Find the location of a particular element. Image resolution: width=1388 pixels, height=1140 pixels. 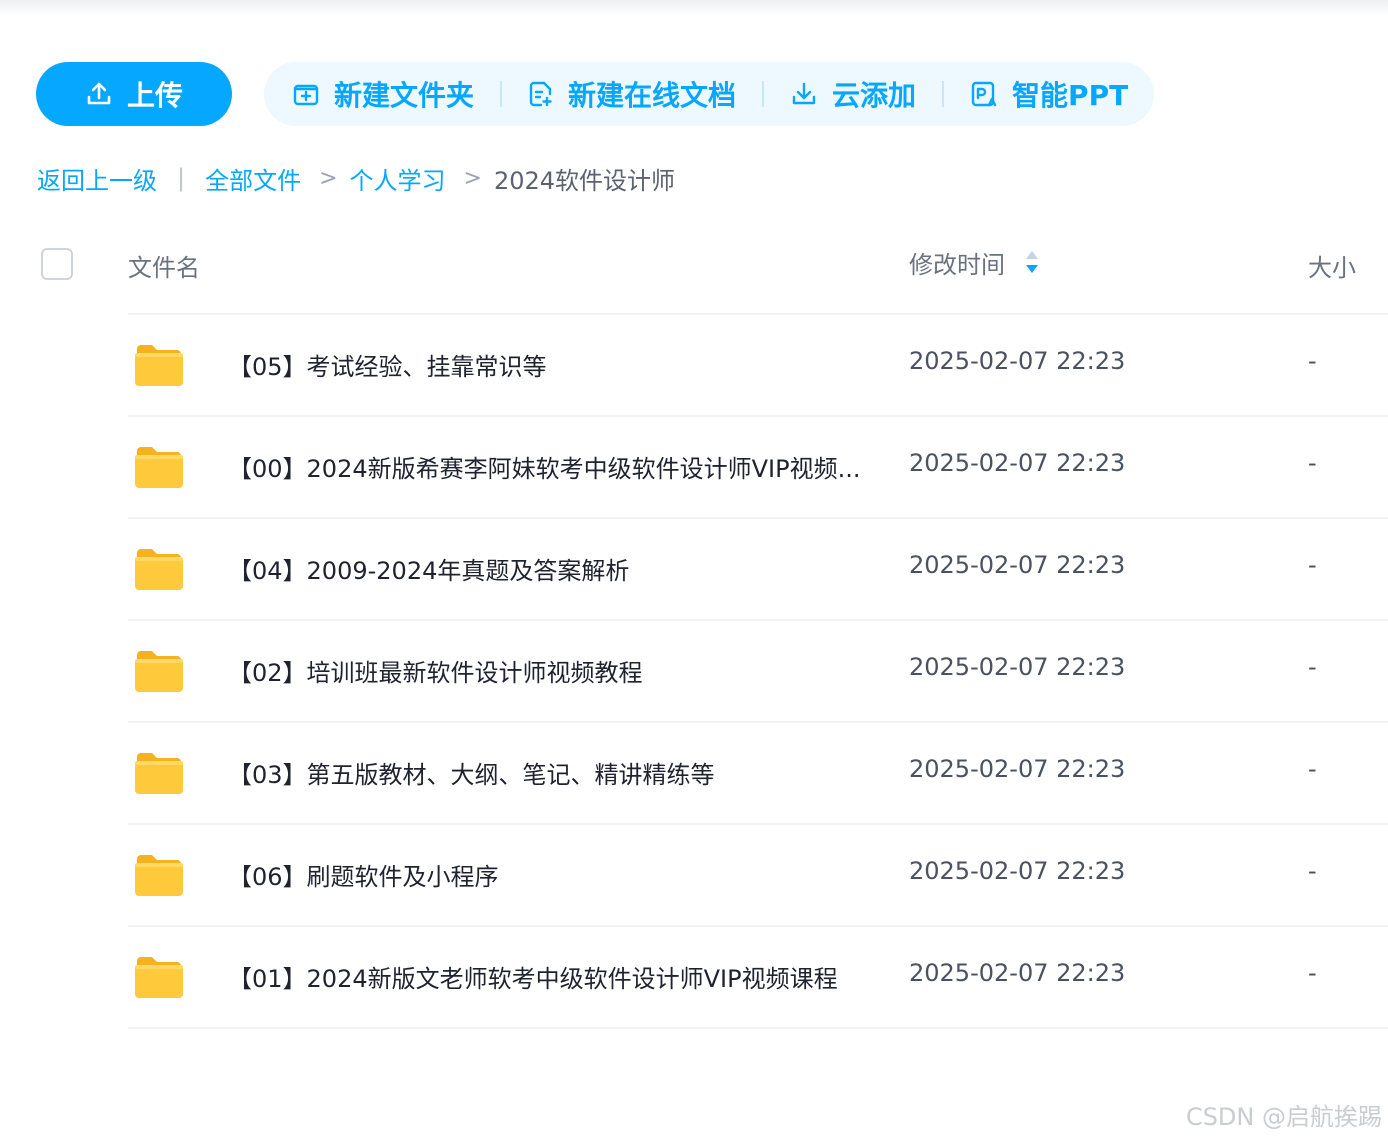

top-shadow is located at coordinates (694, 8).